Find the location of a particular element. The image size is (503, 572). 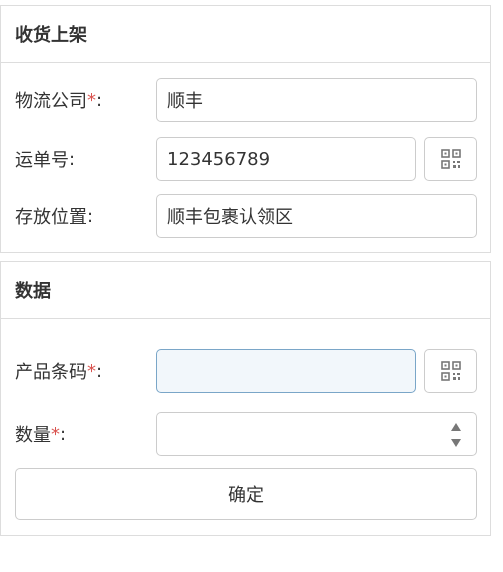

logistics-company-input: 顺丰 is located at coordinates (316, 100).